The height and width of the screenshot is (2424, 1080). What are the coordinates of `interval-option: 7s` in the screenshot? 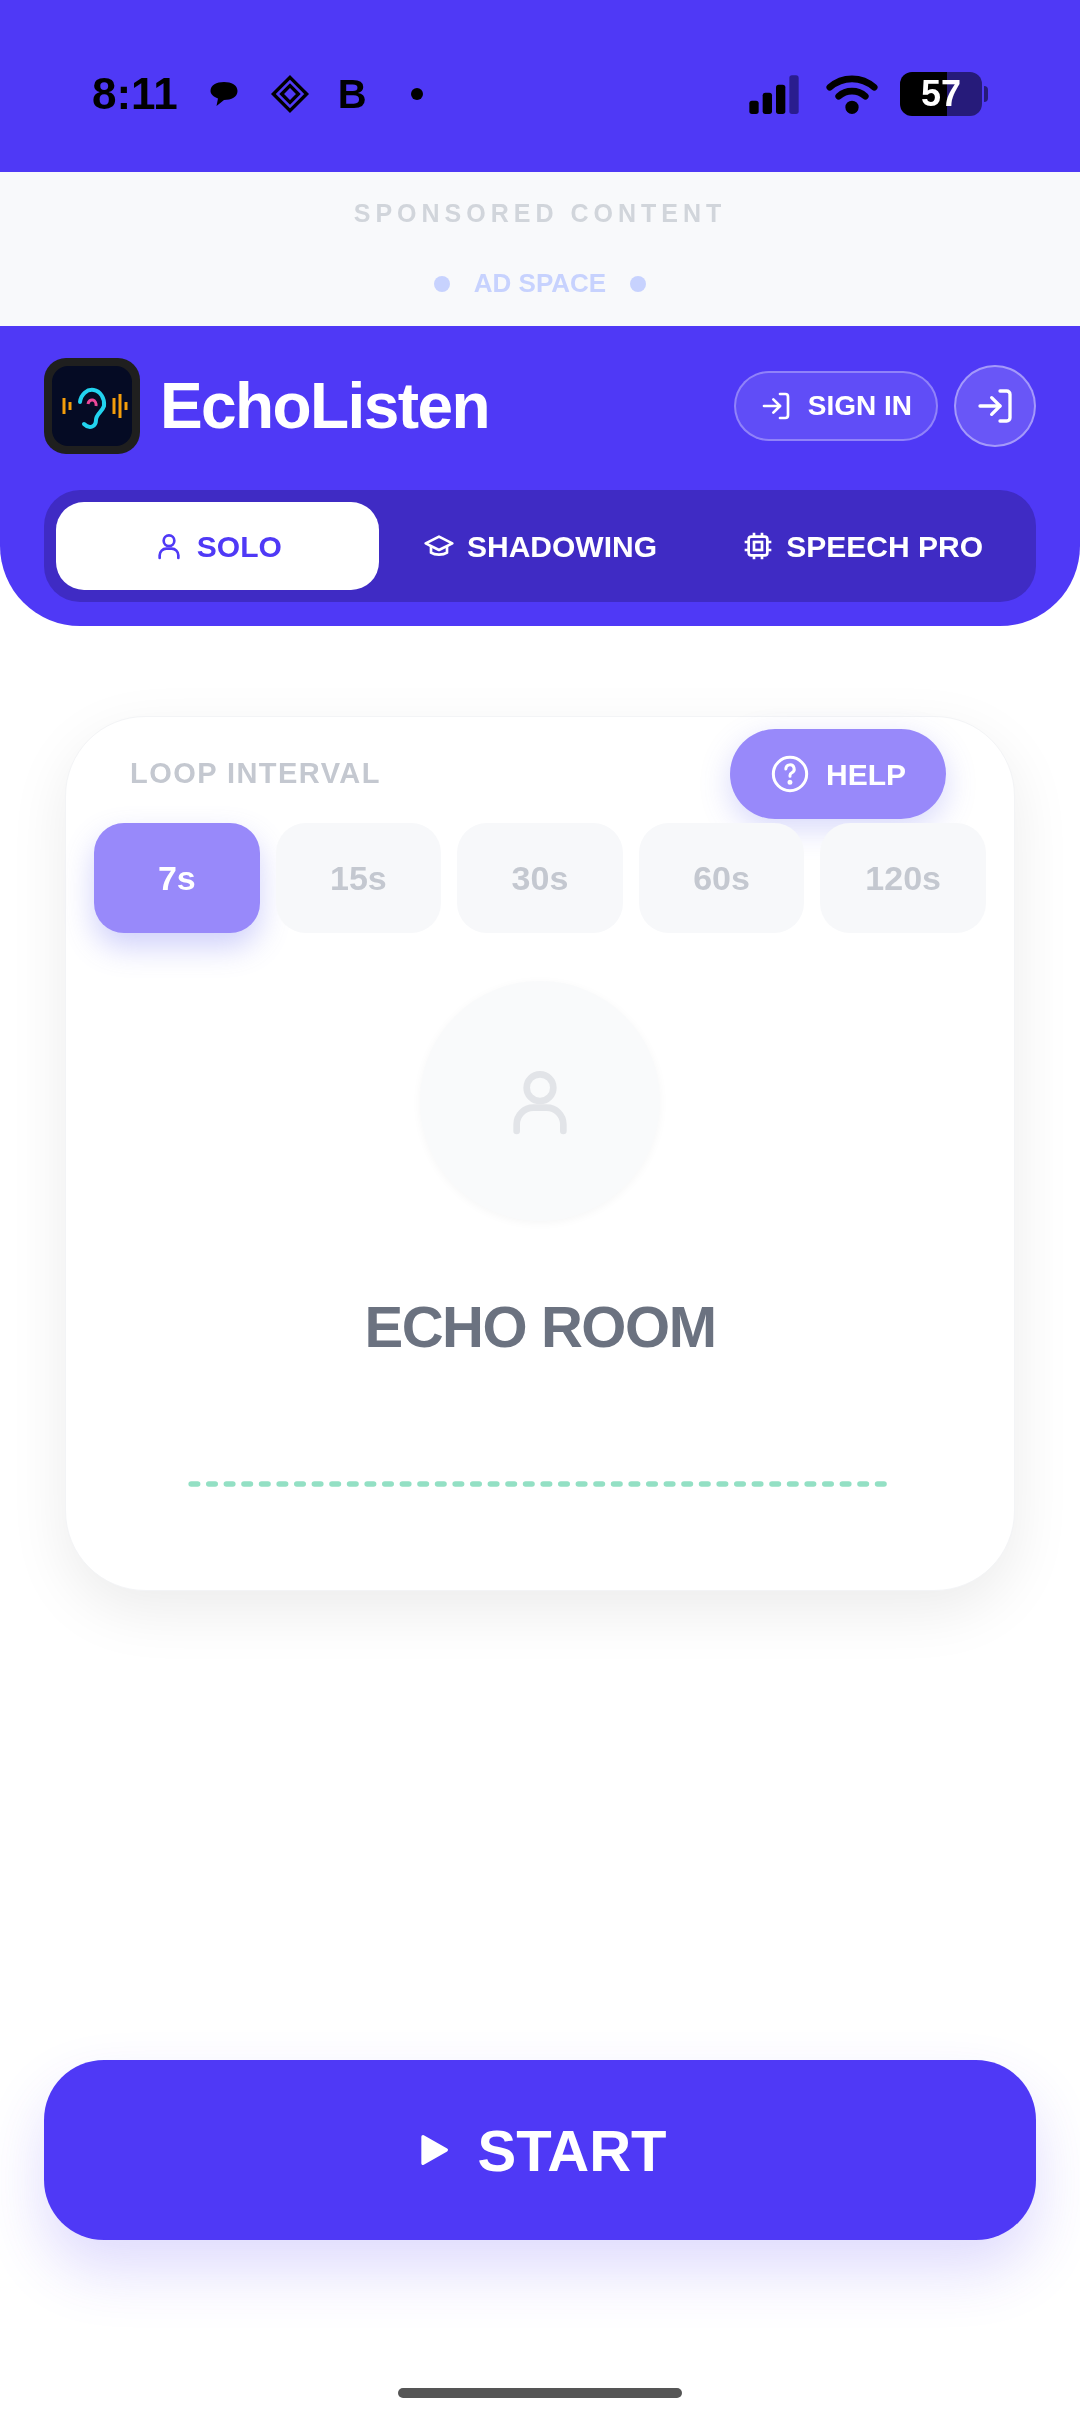 It's located at (177, 878).